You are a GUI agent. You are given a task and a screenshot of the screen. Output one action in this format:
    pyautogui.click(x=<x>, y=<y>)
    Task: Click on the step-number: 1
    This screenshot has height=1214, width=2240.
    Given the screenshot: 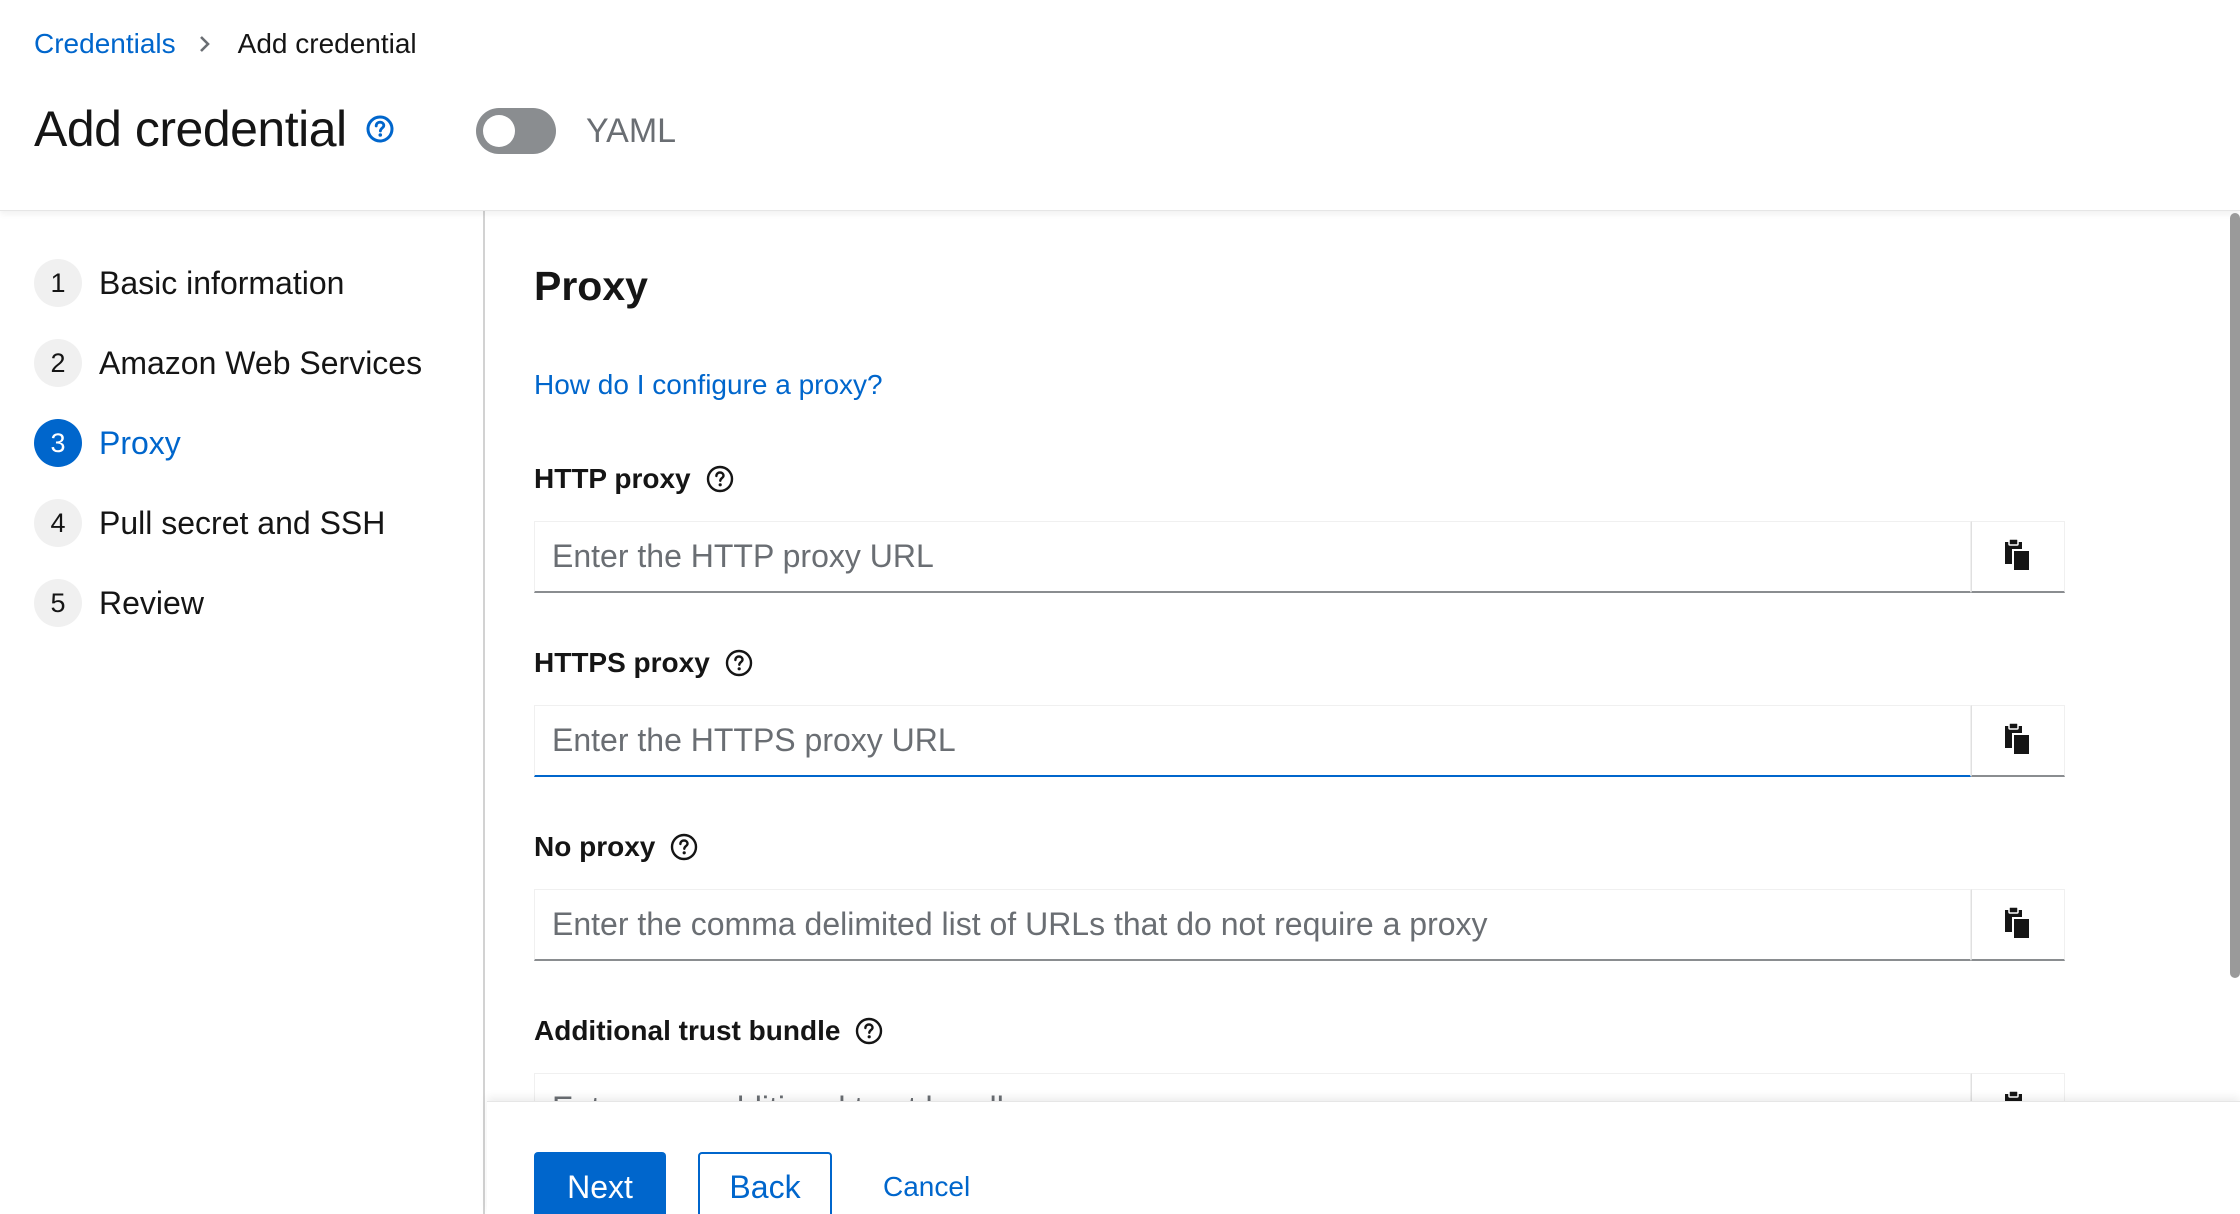 What is the action you would take?
    pyautogui.click(x=58, y=283)
    